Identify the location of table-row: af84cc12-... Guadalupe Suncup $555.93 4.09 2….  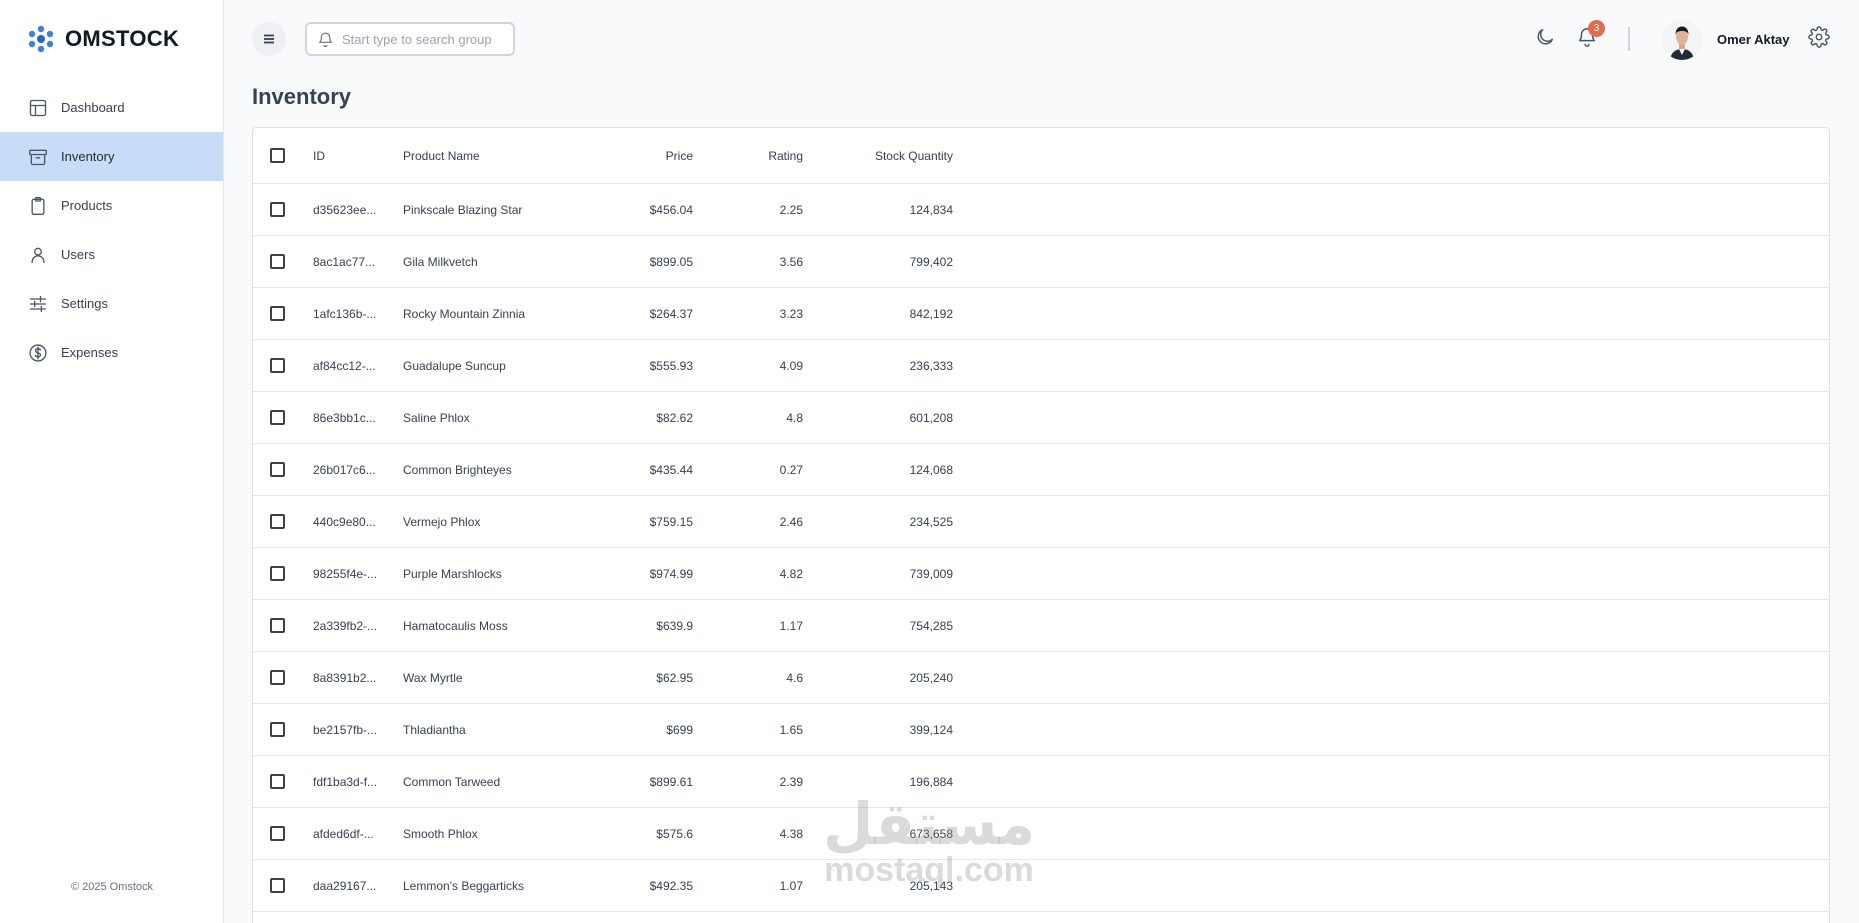
(1041, 366).